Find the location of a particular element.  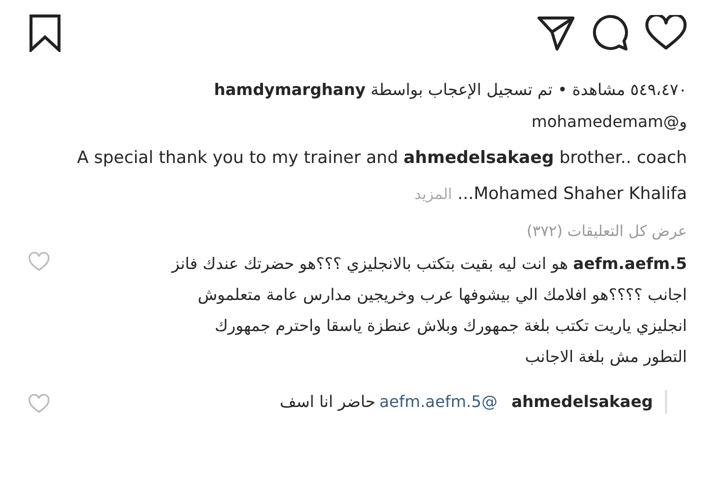

user-link: hamdymarghany is located at coordinates (290, 89).